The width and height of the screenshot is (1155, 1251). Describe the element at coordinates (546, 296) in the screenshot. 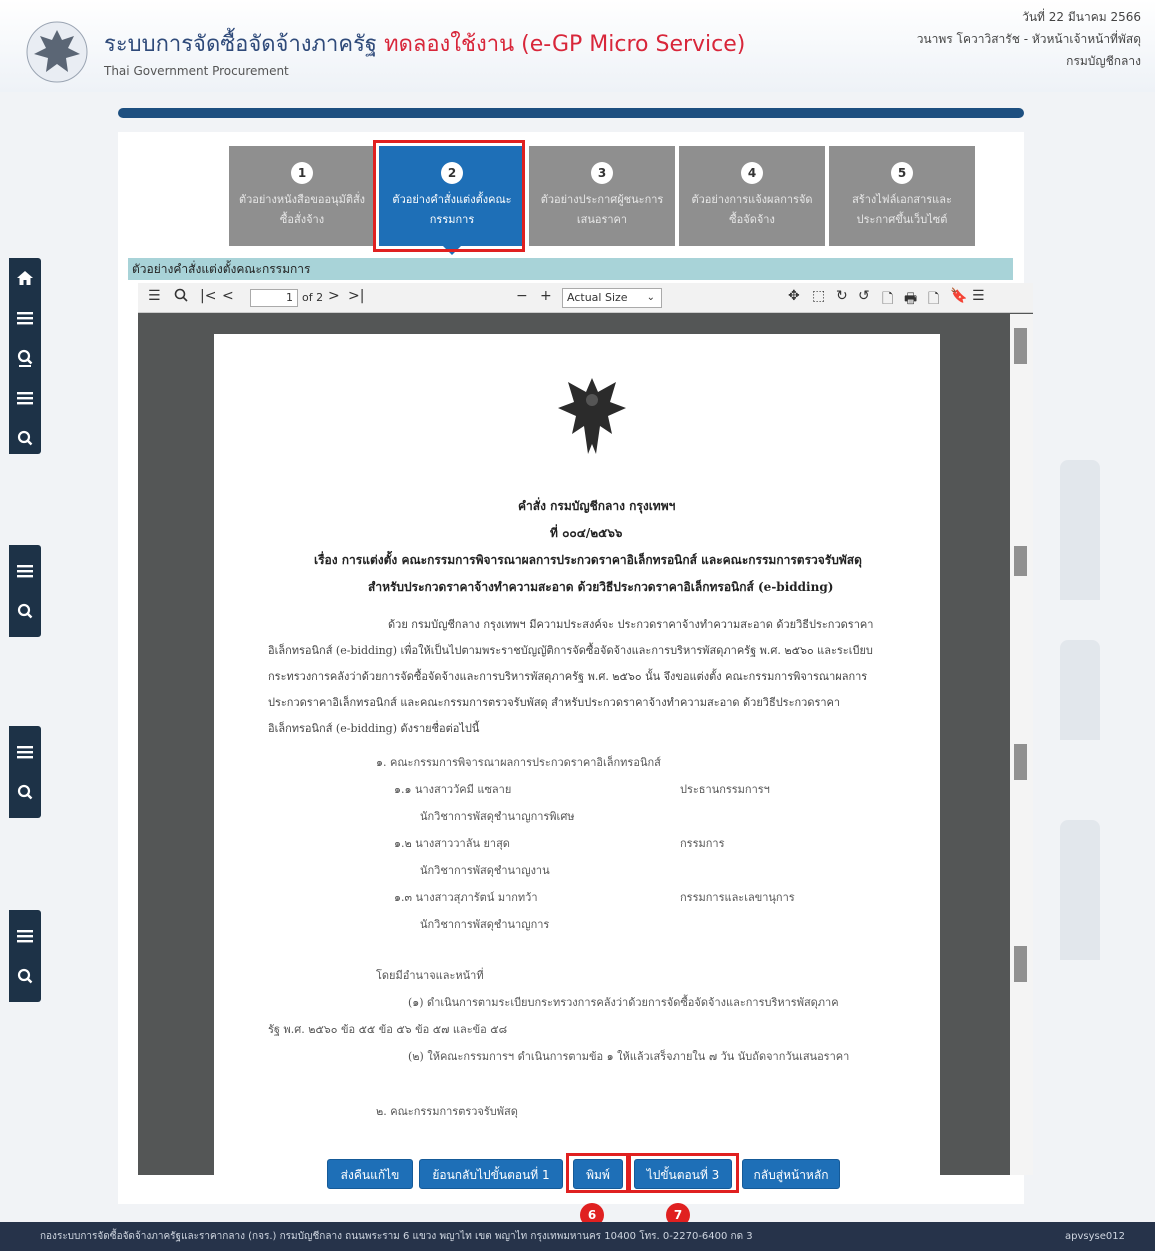

I see `zoom-in-icon: +` at that location.